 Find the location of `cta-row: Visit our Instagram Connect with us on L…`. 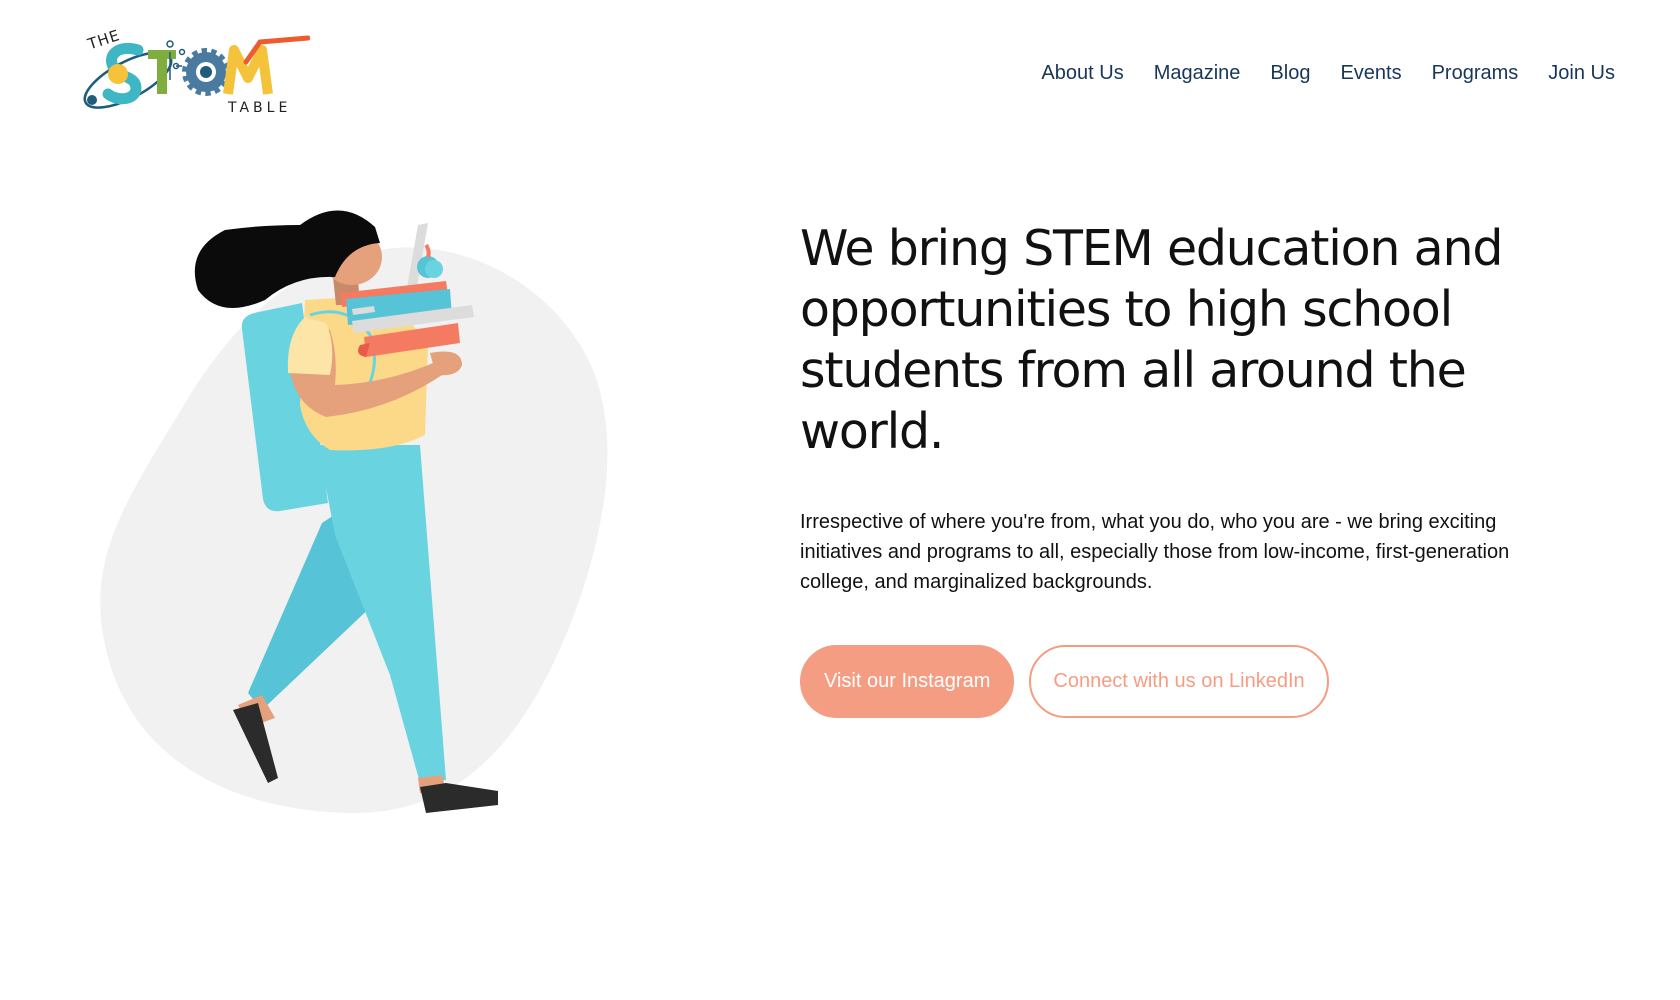

cta-row: Visit our Instagram Connect with us on L… is located at coordinates (1200, 681).